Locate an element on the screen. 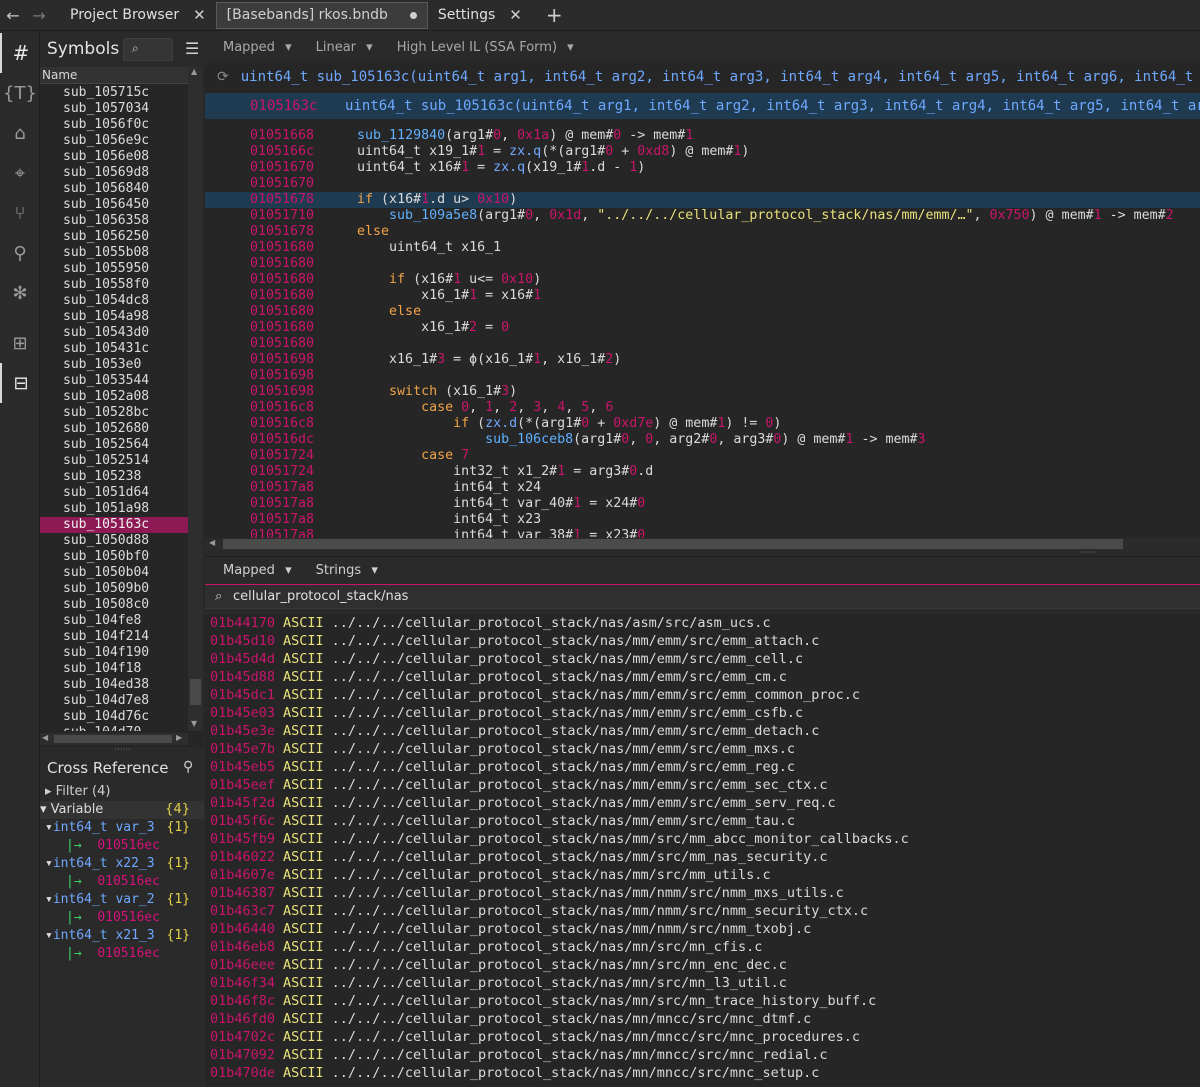 The width and height of the screenshot is (1200, 1087). symbol-row: sub_104fe8 is located at coordinates (114, 621).